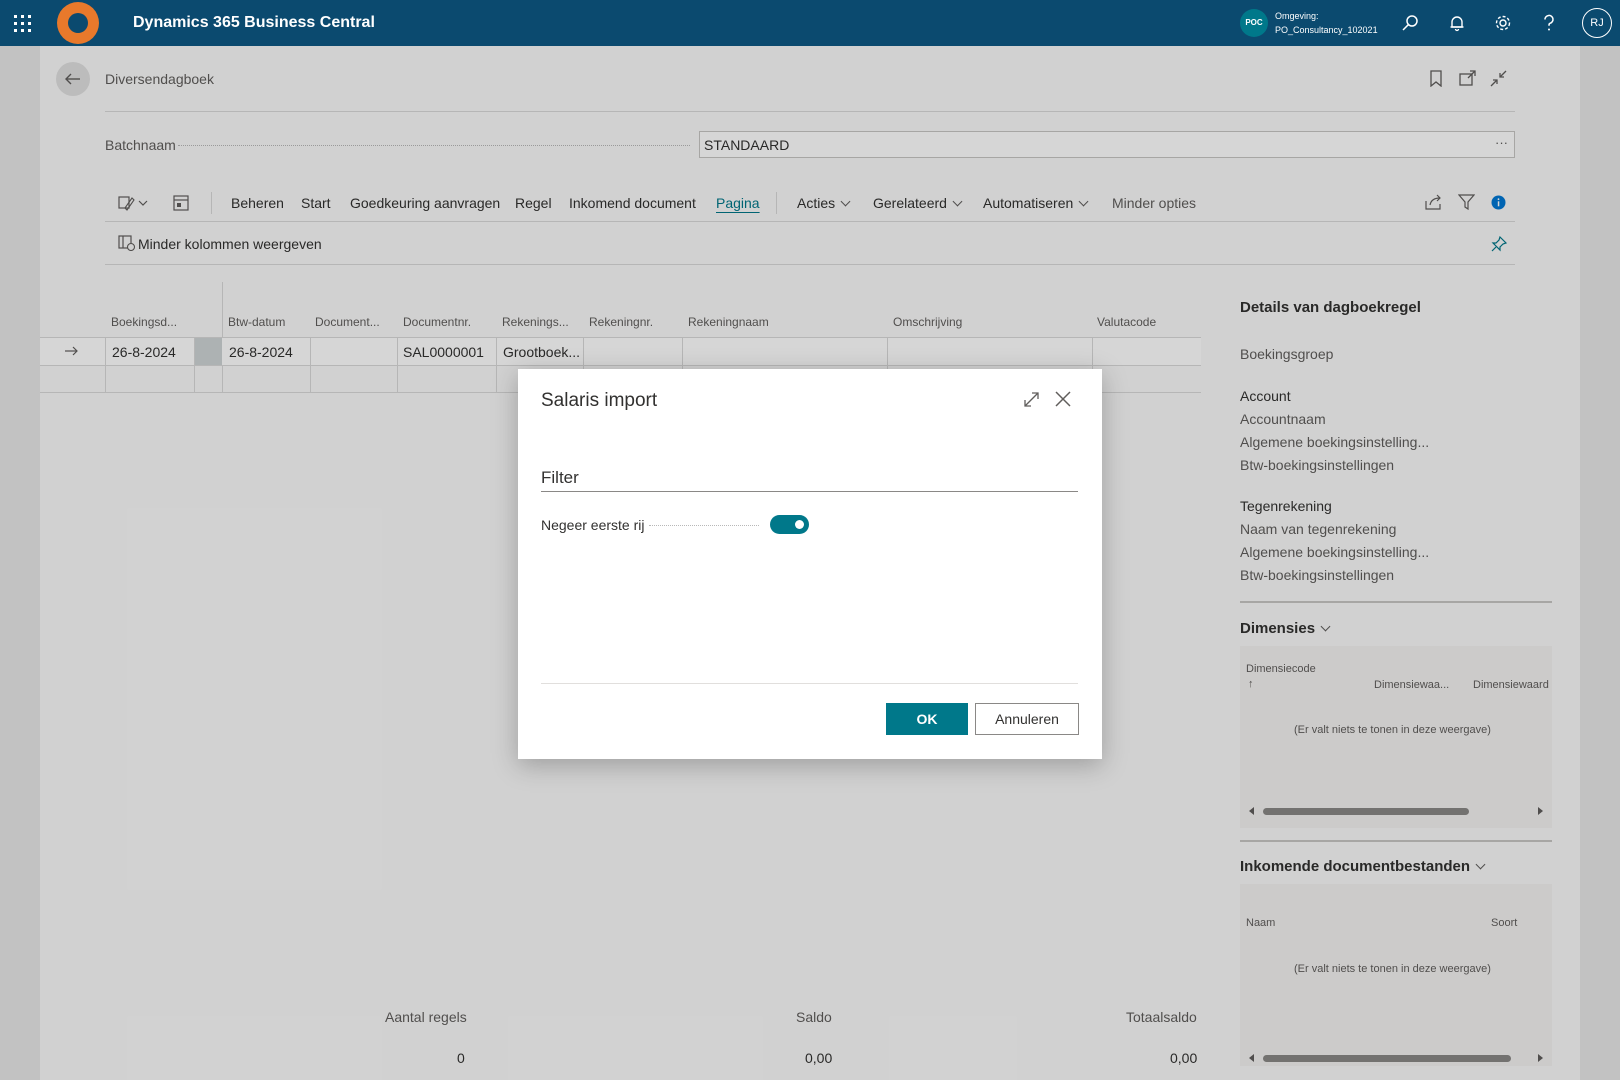 The image size is (1620, 1080). I want to click on filter-section-title: Filter, so click(560, 477).